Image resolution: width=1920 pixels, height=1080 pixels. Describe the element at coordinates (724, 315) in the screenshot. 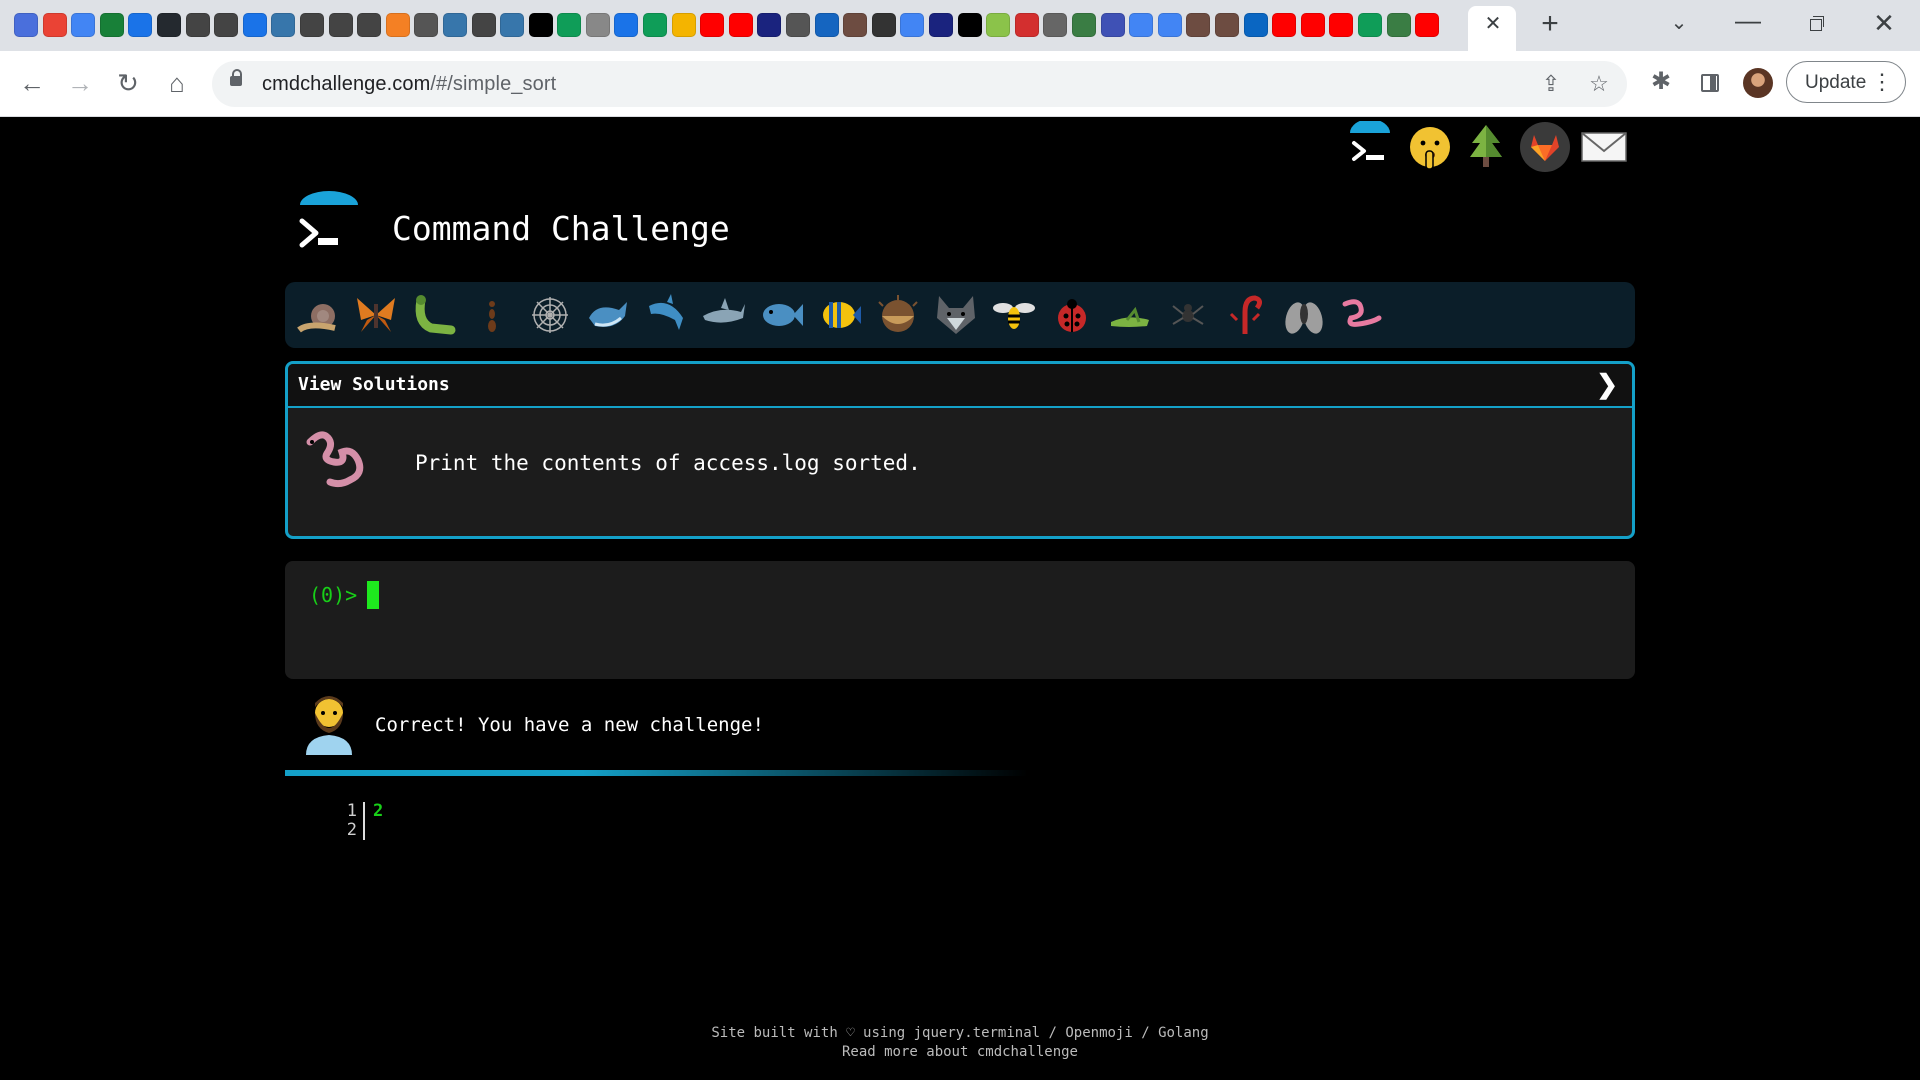

I see `level-shark-icon` at that location.